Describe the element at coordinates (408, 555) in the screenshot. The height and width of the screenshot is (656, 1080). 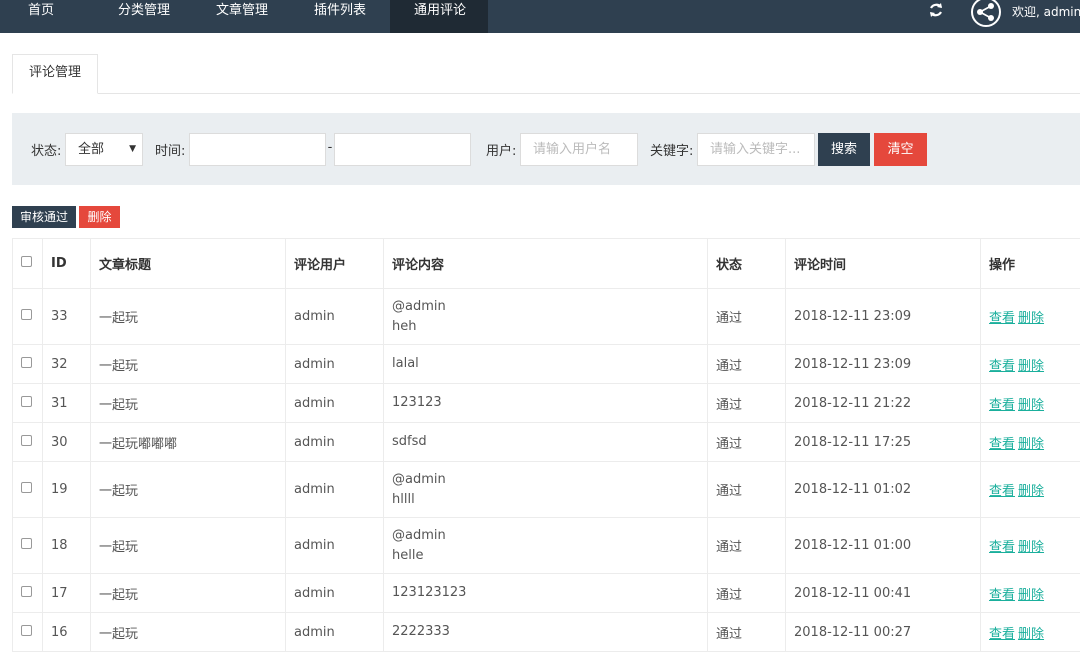
I see `comment-content-line: helle` at that location.